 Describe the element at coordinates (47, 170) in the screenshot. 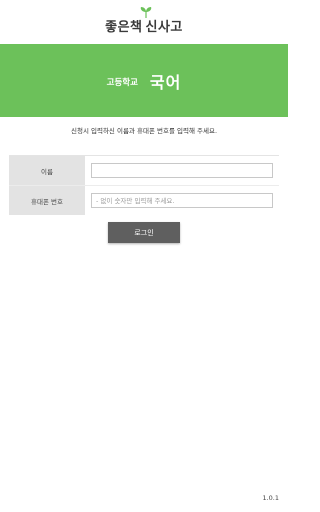

I see `name-label: 이름` at that location.